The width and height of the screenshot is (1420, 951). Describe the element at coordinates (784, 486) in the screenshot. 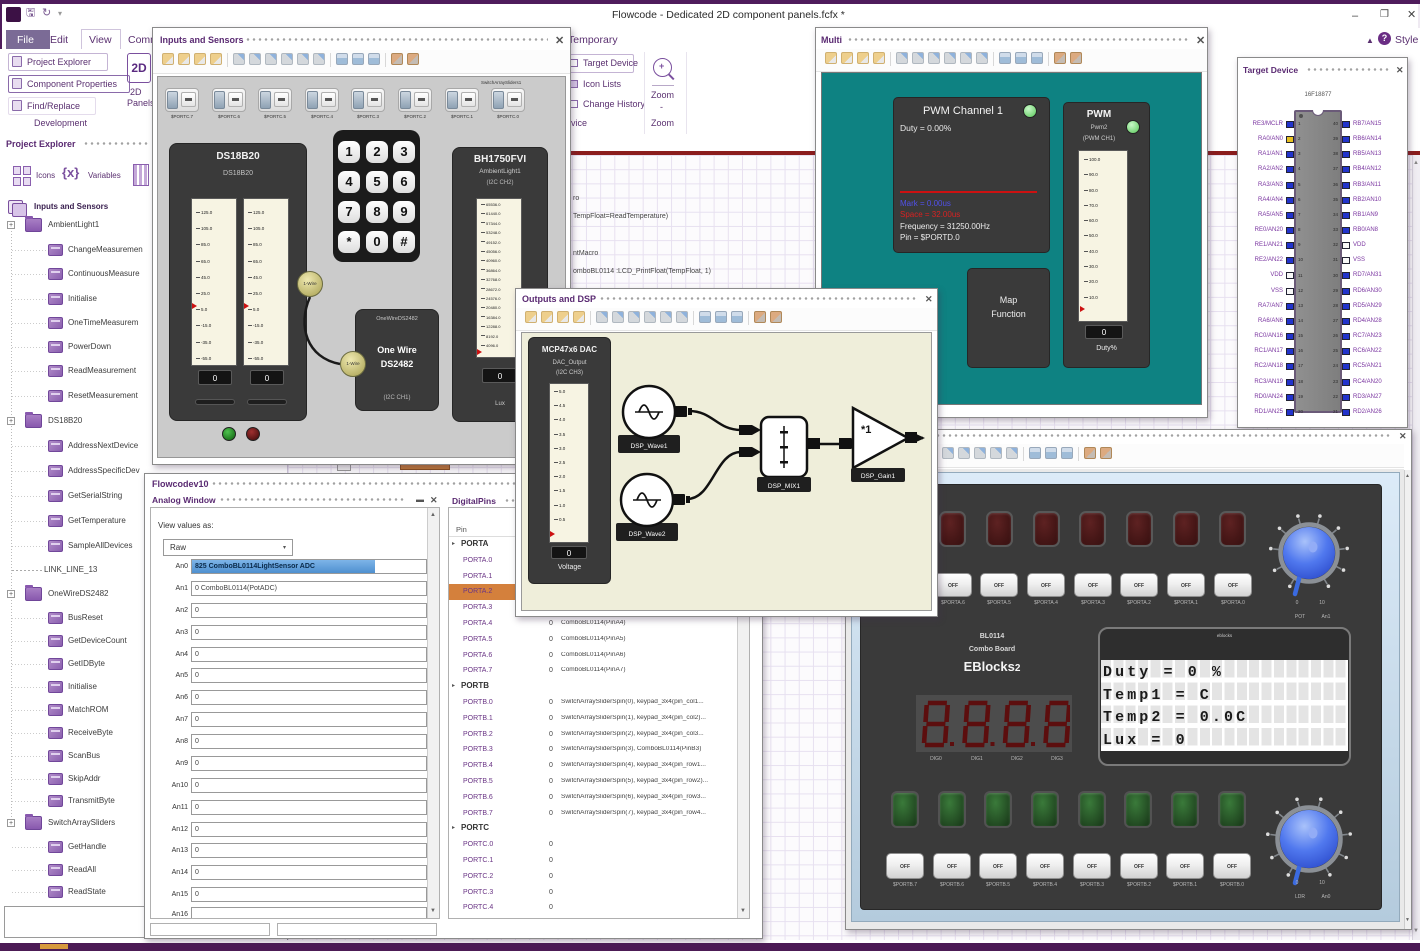

I see `svg-text: DSP_MIX1` at that location.